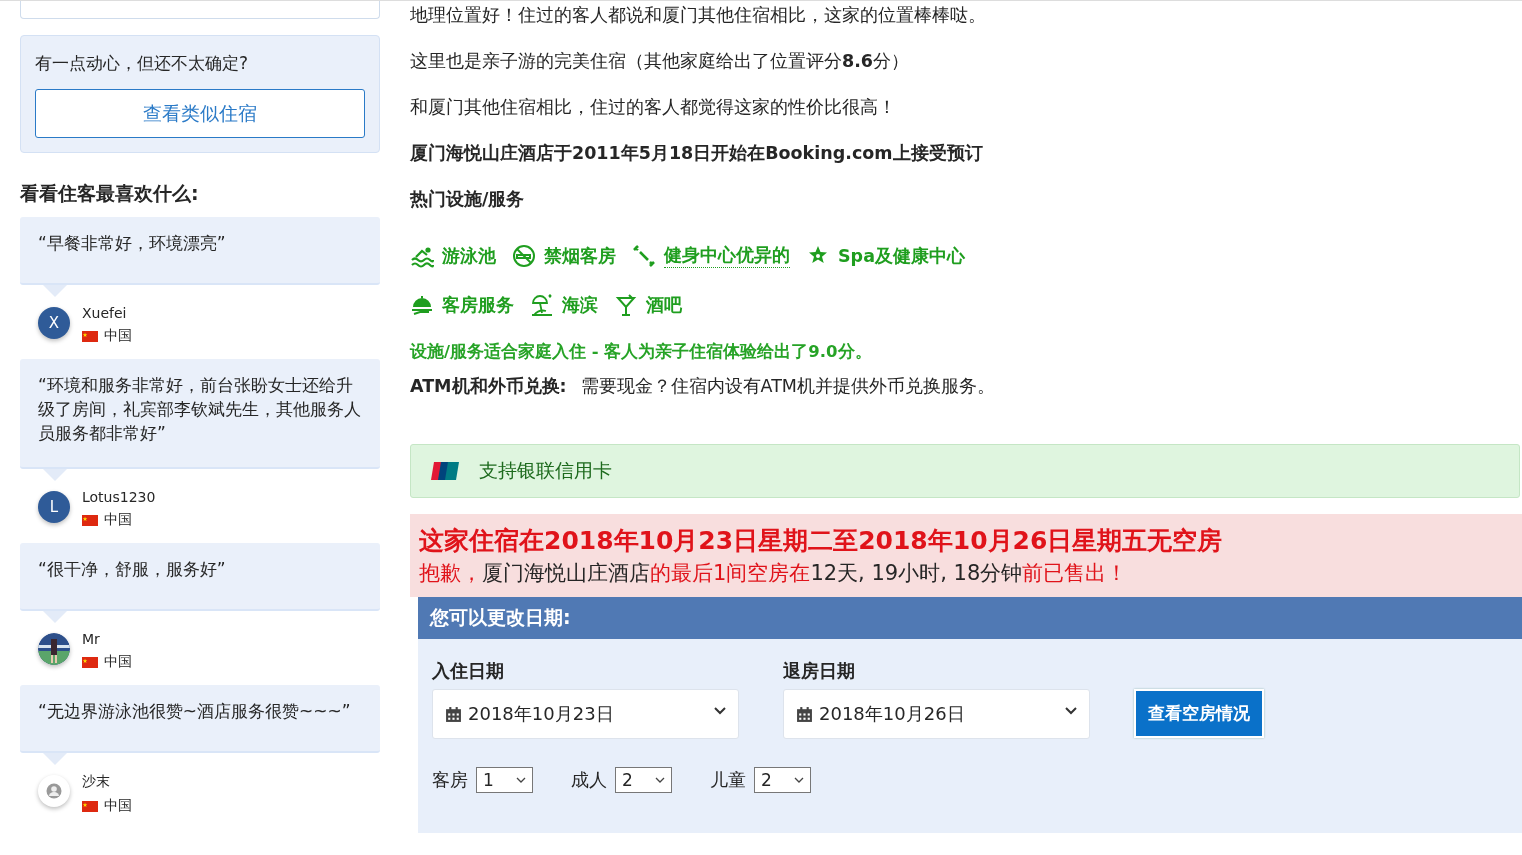 The height and width of the screenshot is (855, 1522). Describe the element at coordinates (119, 497) in the screenshot. I see `reviewer-name: Lotus1230` at that location.